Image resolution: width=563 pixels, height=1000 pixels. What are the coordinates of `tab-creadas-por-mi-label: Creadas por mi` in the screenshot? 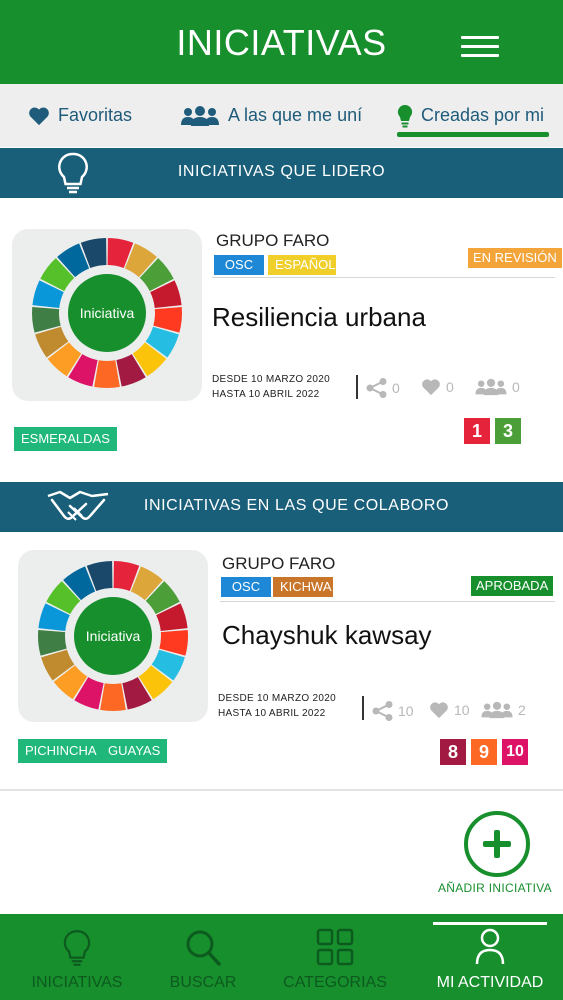 It's located at (483, 115).